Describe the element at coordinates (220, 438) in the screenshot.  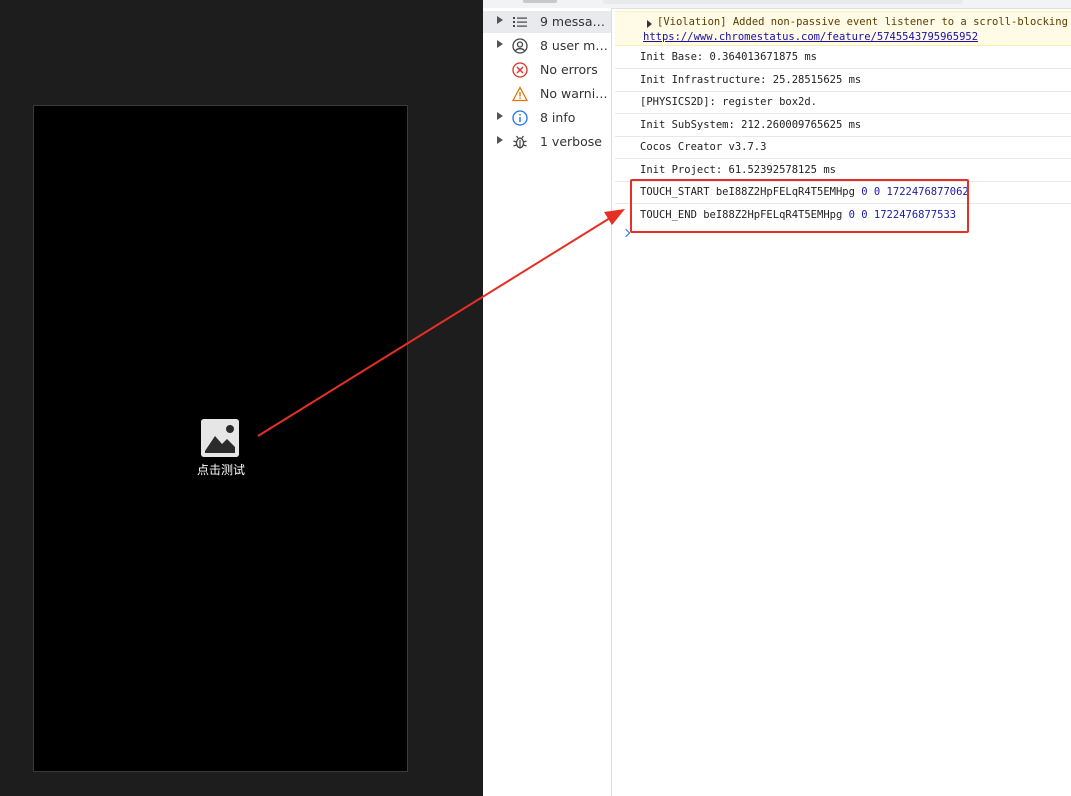
I see `image-icon` at that location.